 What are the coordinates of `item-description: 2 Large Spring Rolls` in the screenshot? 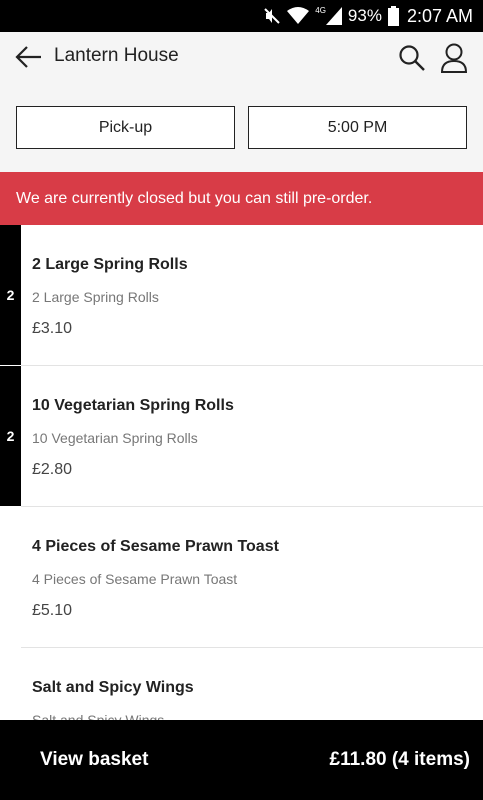 It's located at (95, 297).